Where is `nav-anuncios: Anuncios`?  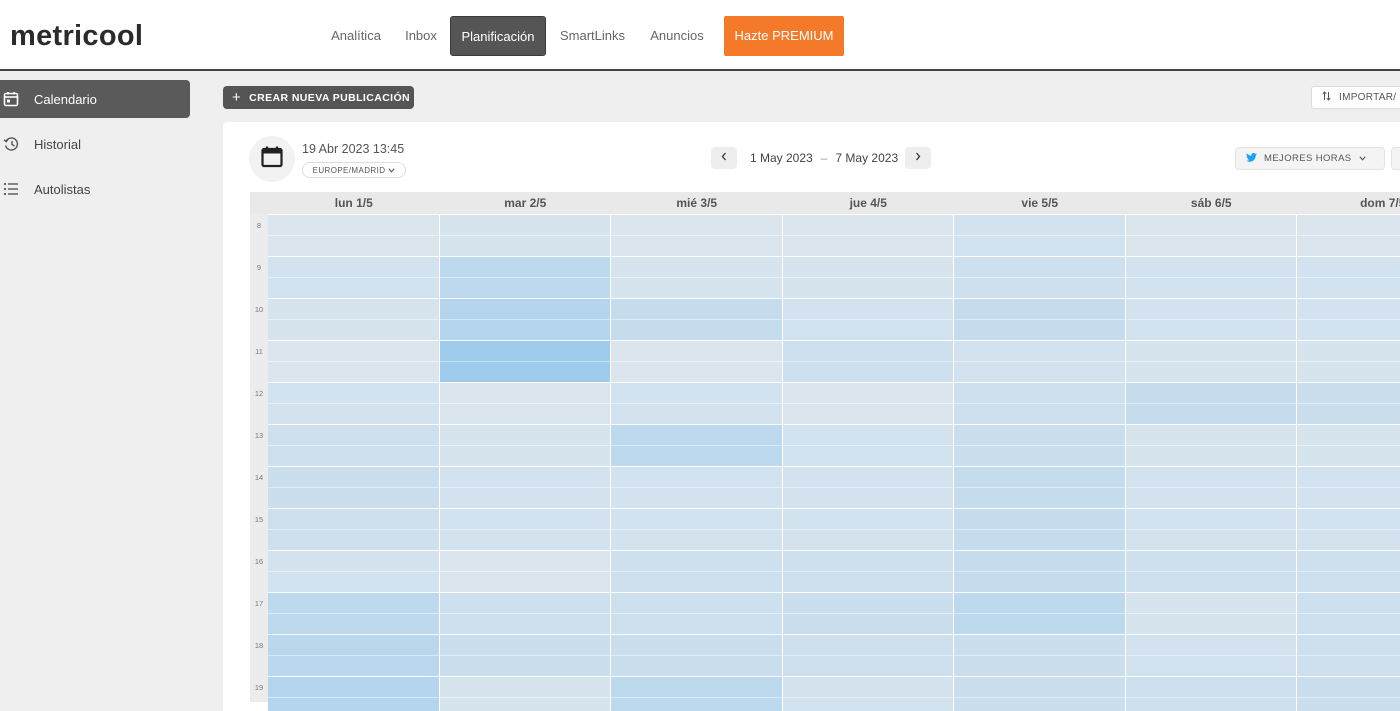 nav-anuncios: Anuncios is located at coordinates (677, 36).